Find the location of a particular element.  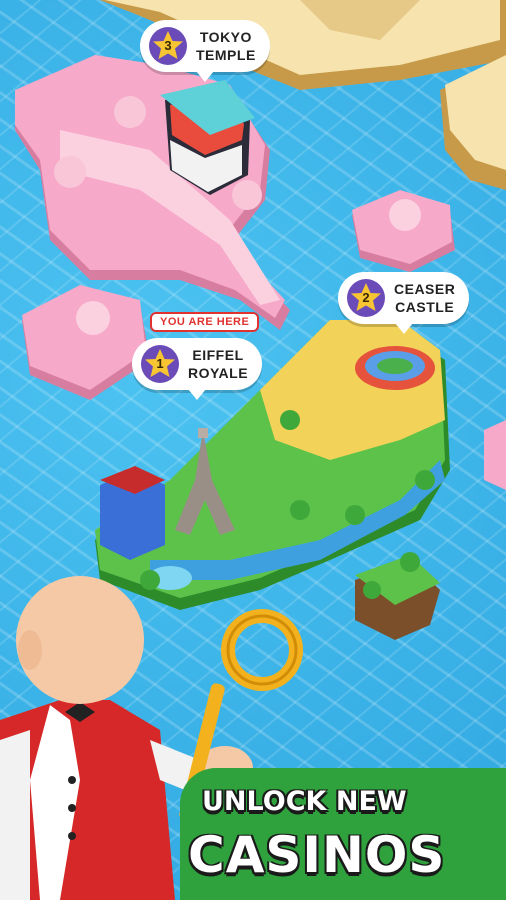

location-number: 2 is located at coordinates (366, 297).